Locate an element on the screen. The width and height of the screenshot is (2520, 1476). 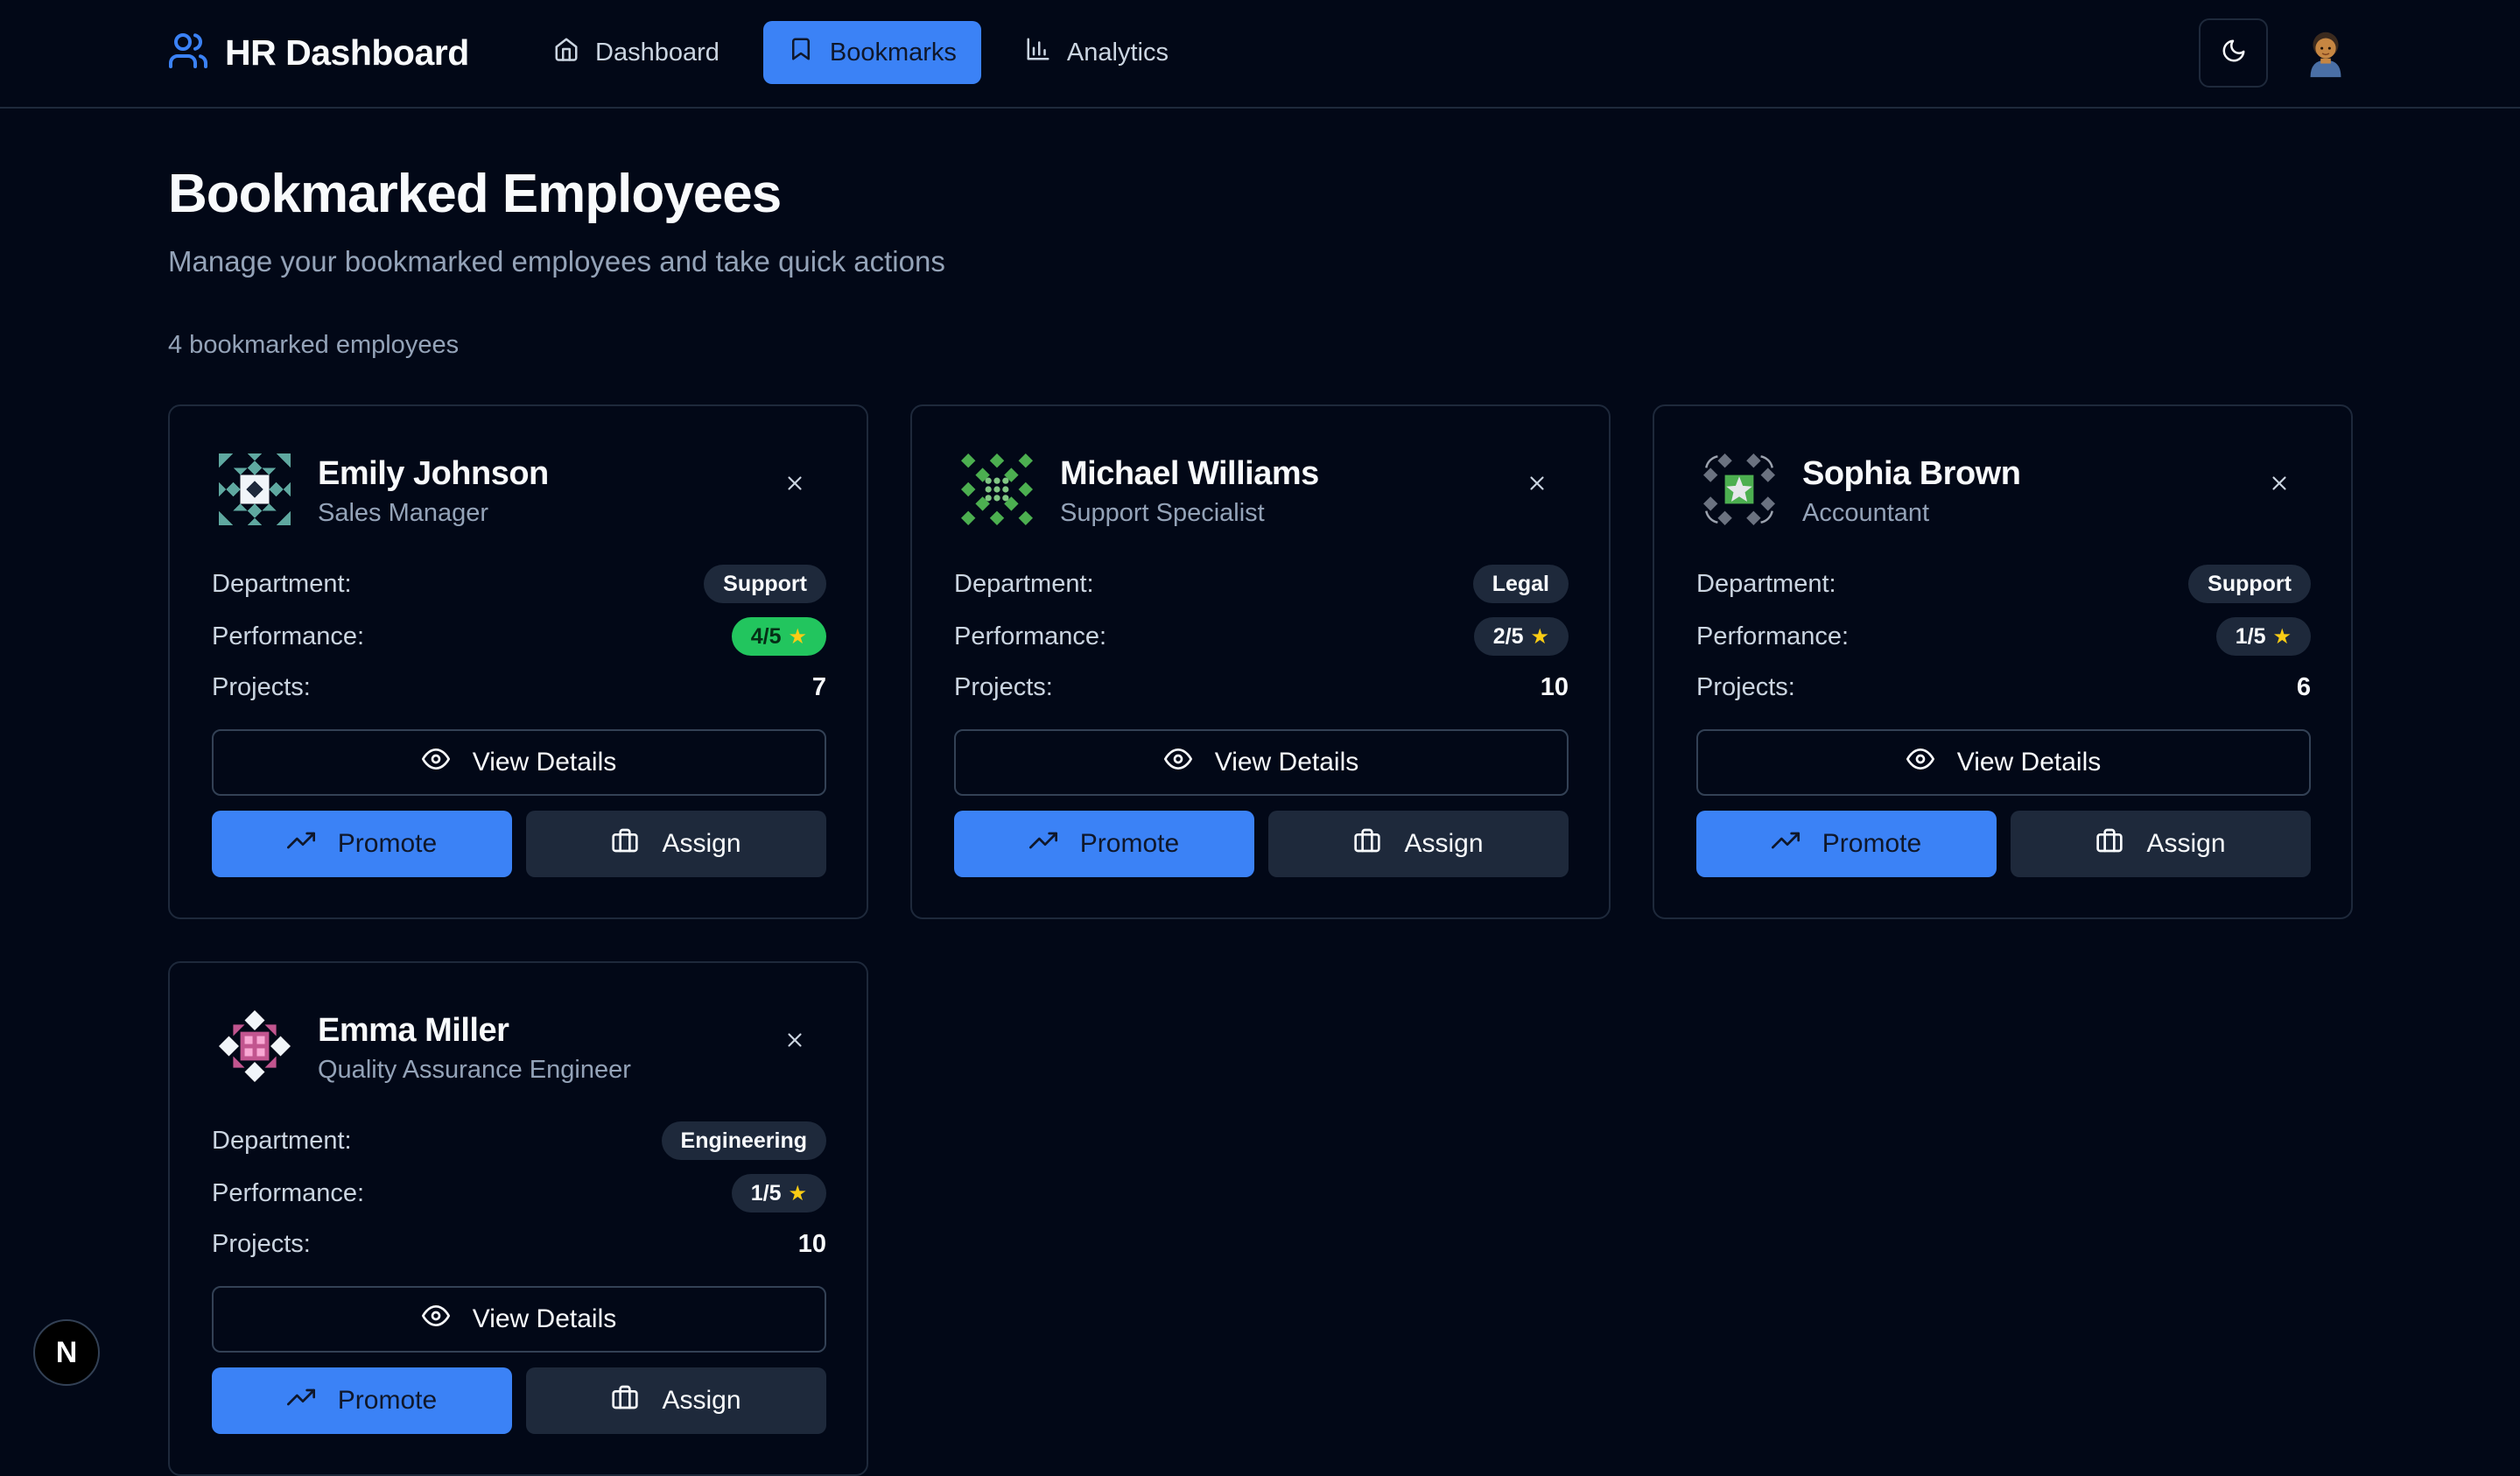
nav-item-dashboard: Dashboard is located at coordinates (636, 52).